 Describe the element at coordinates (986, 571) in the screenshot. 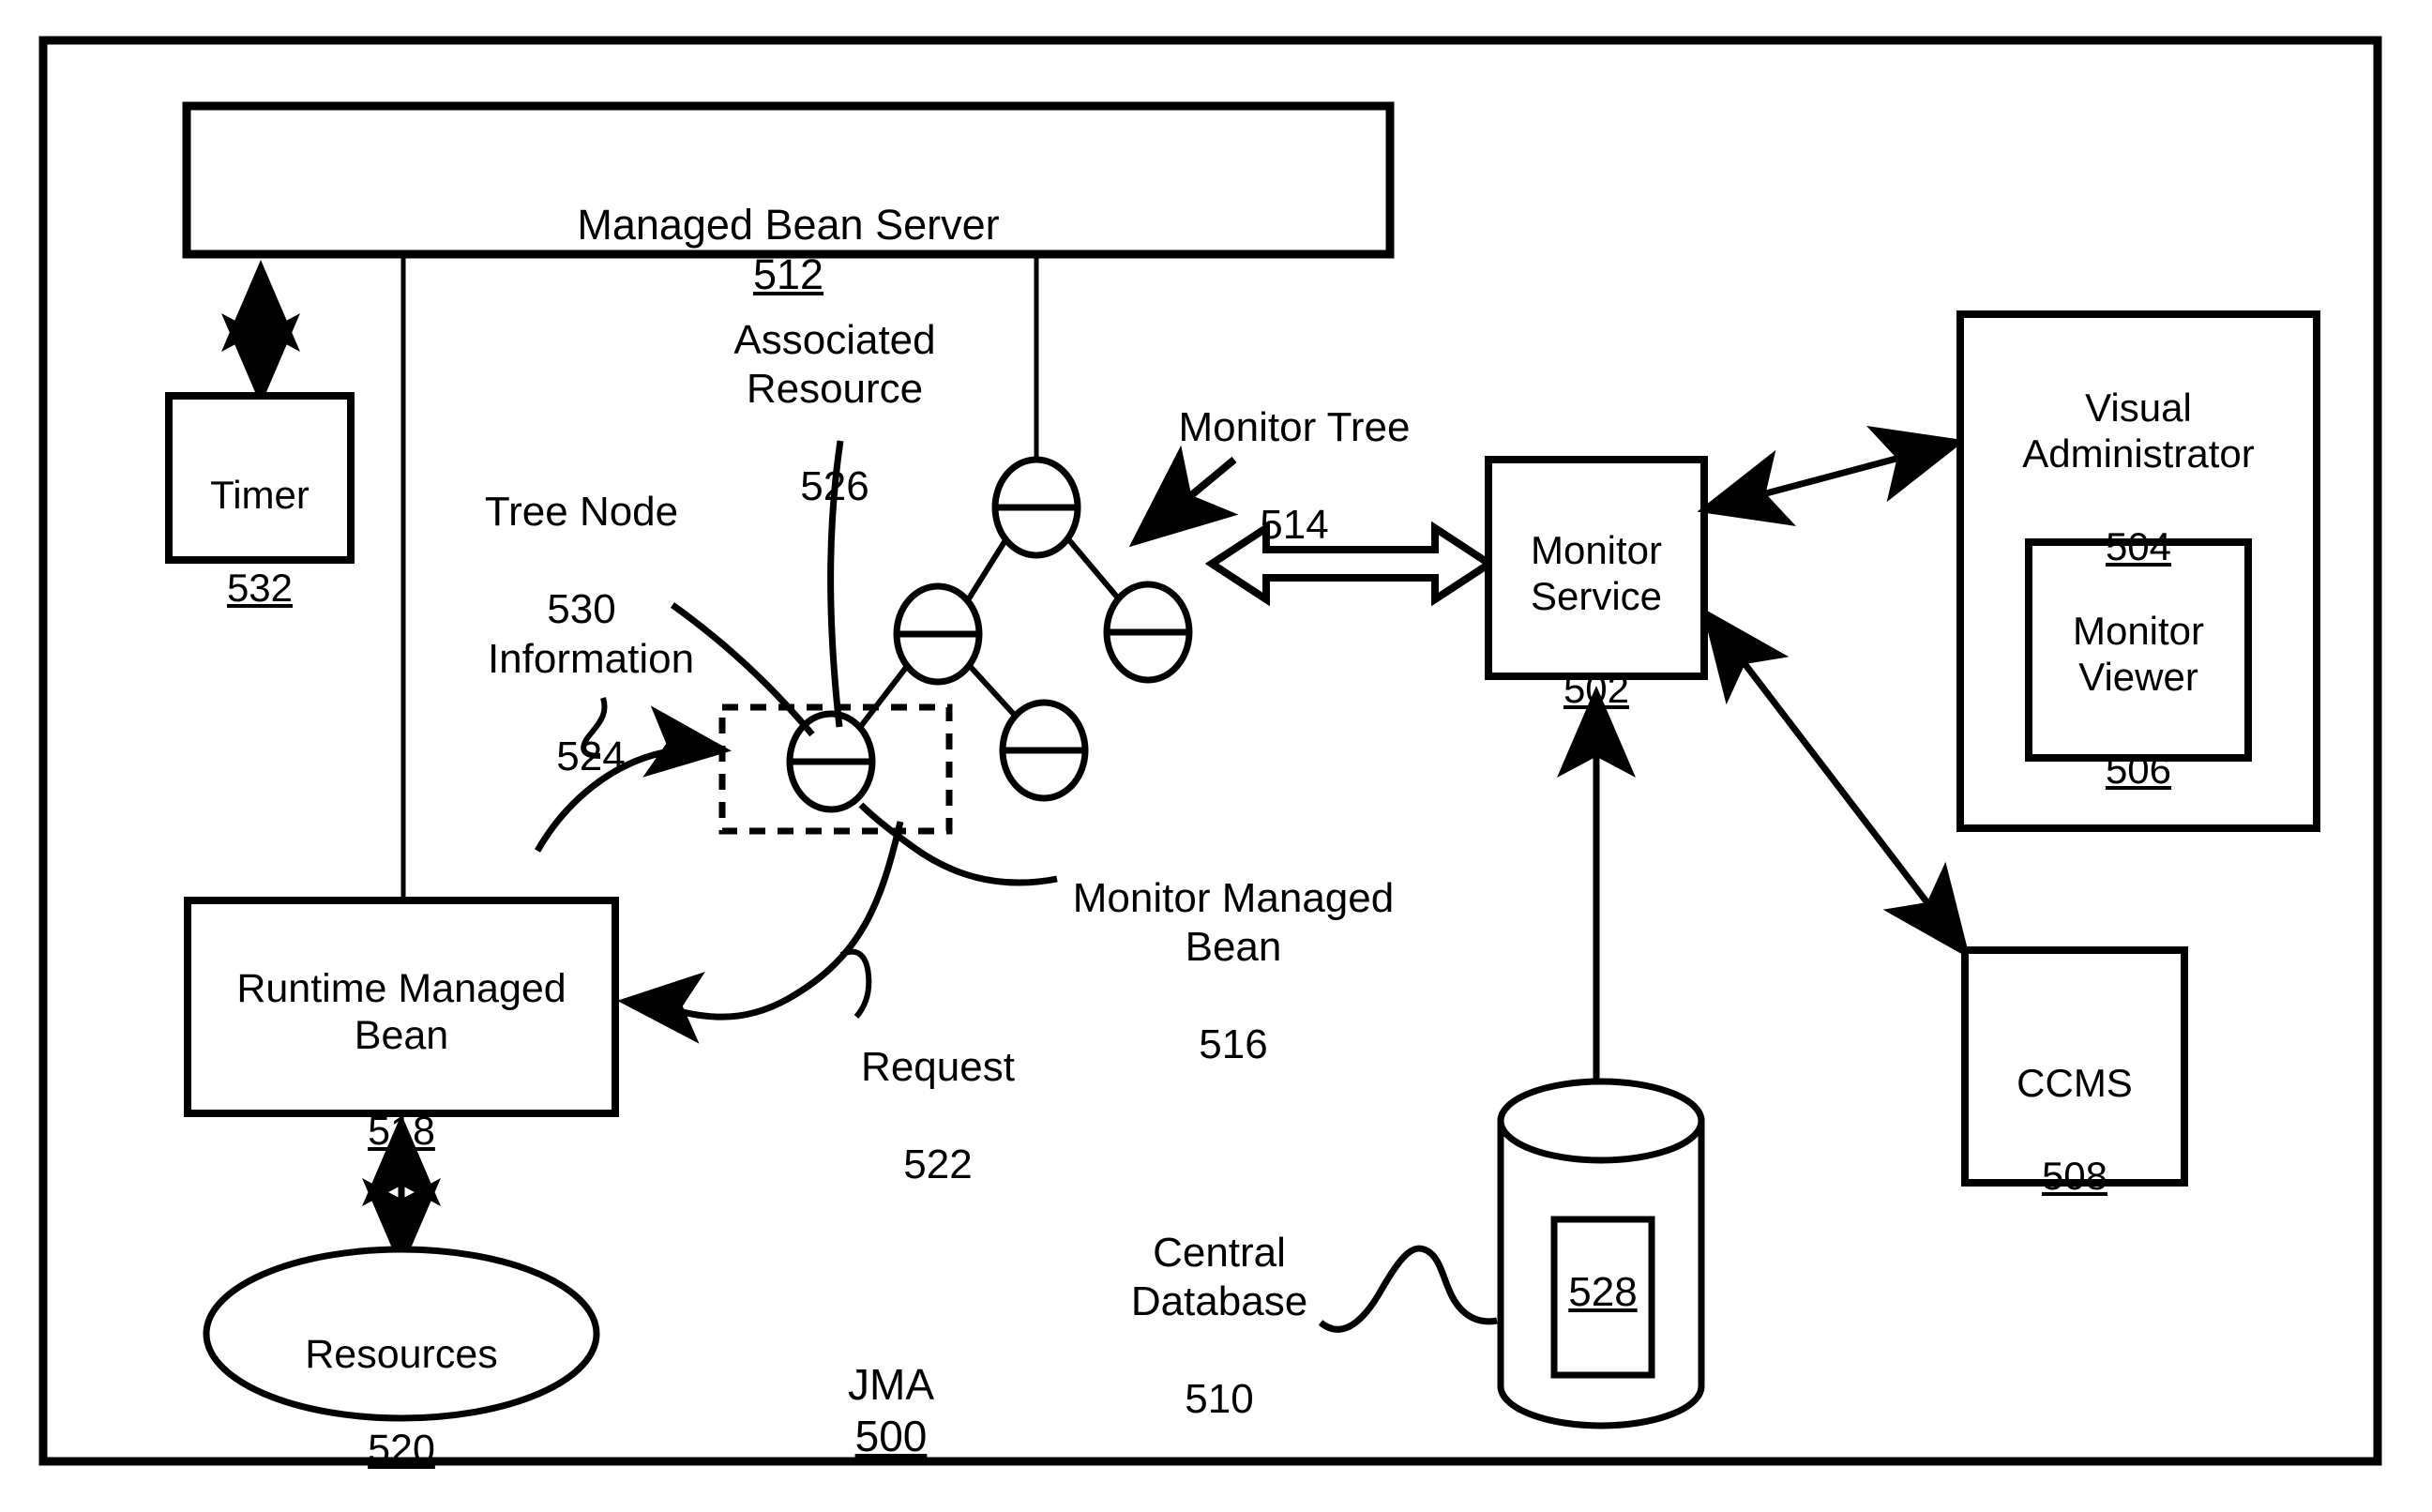

I see `tree-edge-root-left` at that location.